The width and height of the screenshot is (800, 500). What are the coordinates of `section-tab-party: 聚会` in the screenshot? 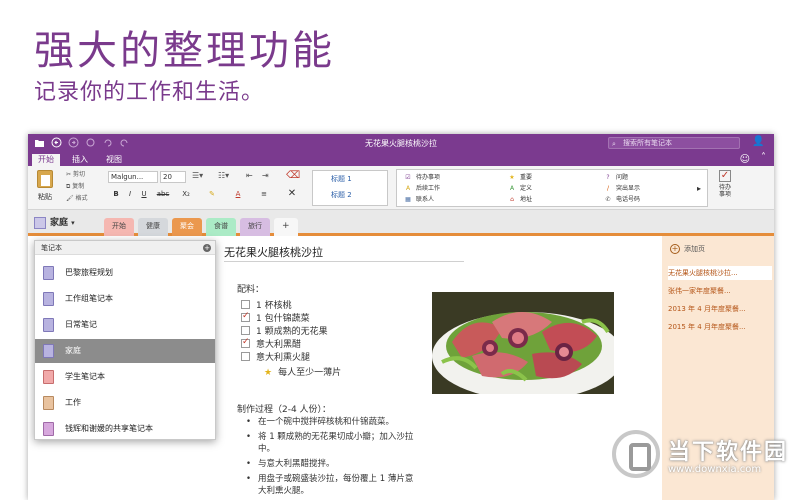 It's located at (187, 227).